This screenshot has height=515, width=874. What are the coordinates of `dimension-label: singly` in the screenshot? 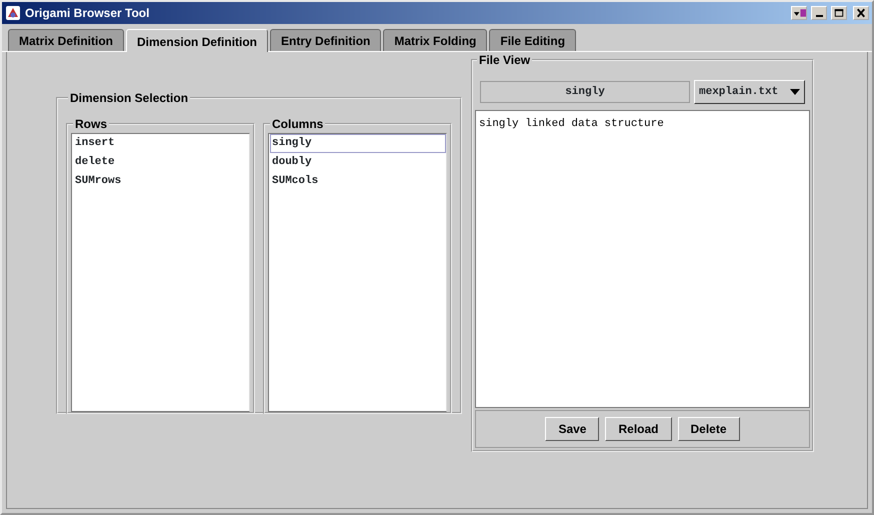 It's located at (585, 92).